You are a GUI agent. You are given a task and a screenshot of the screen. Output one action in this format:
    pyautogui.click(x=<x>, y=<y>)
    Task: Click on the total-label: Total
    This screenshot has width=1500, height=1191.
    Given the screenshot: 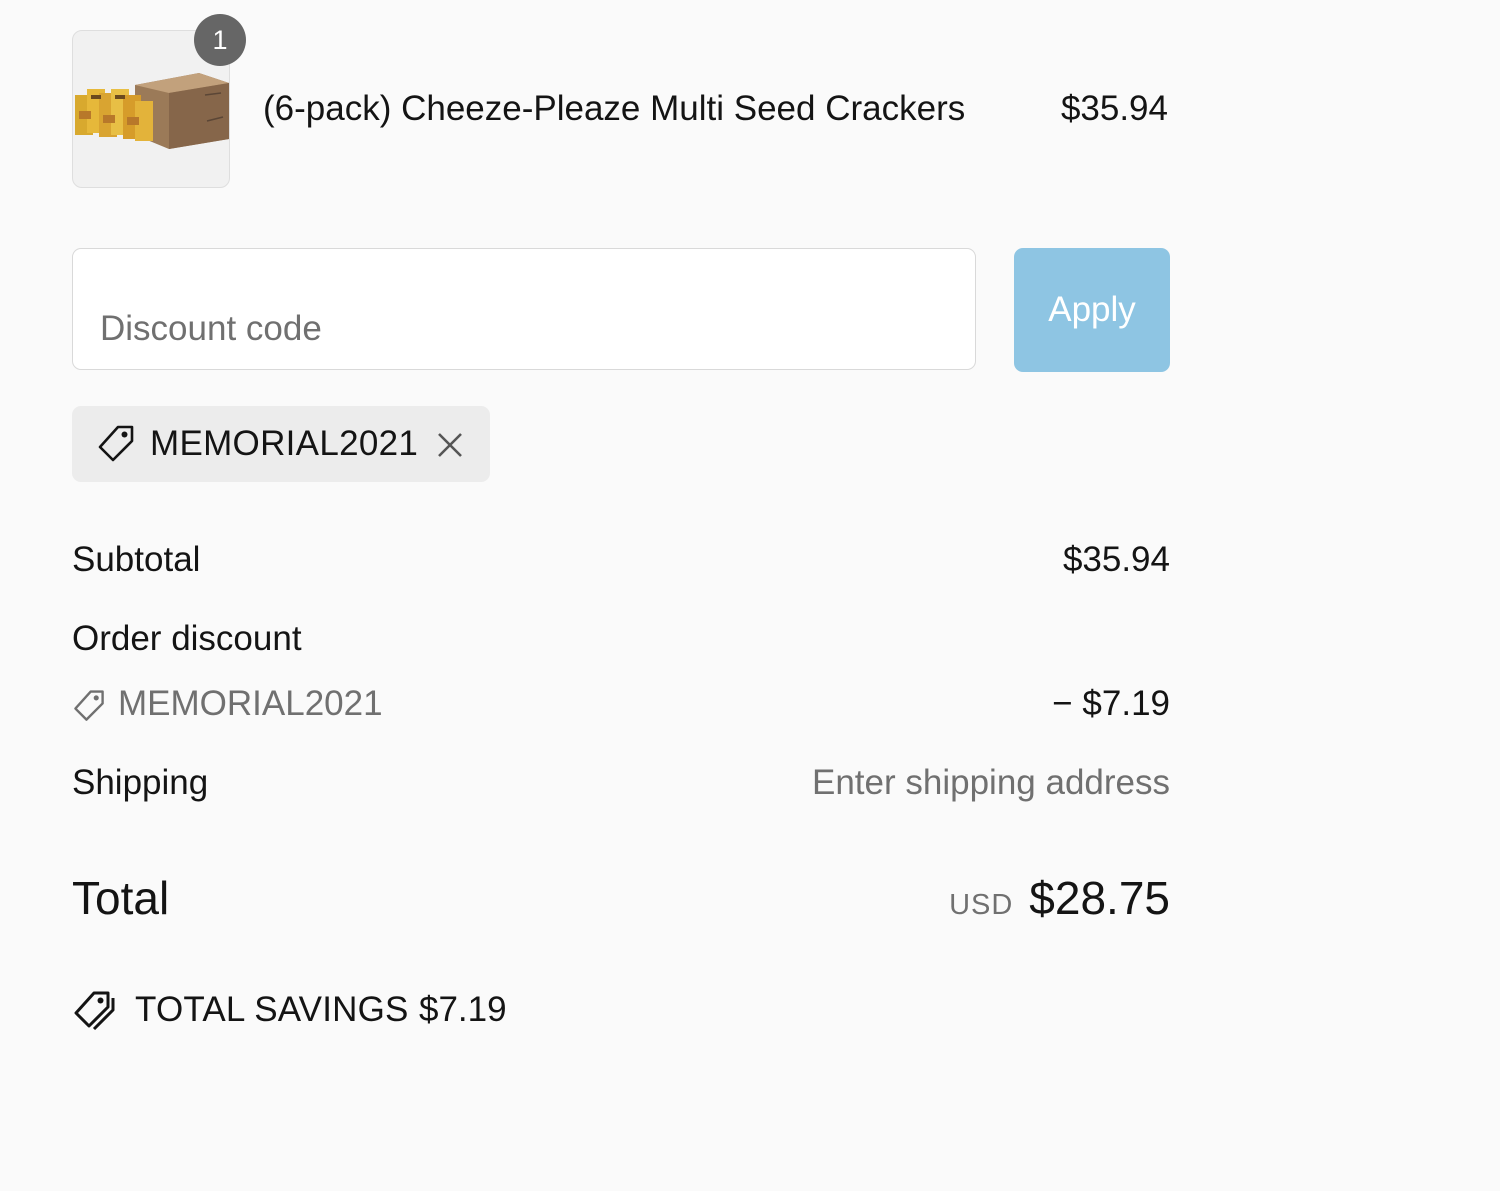 What is the action you would take?
    pyautogui.click(x=121, y=898)
    